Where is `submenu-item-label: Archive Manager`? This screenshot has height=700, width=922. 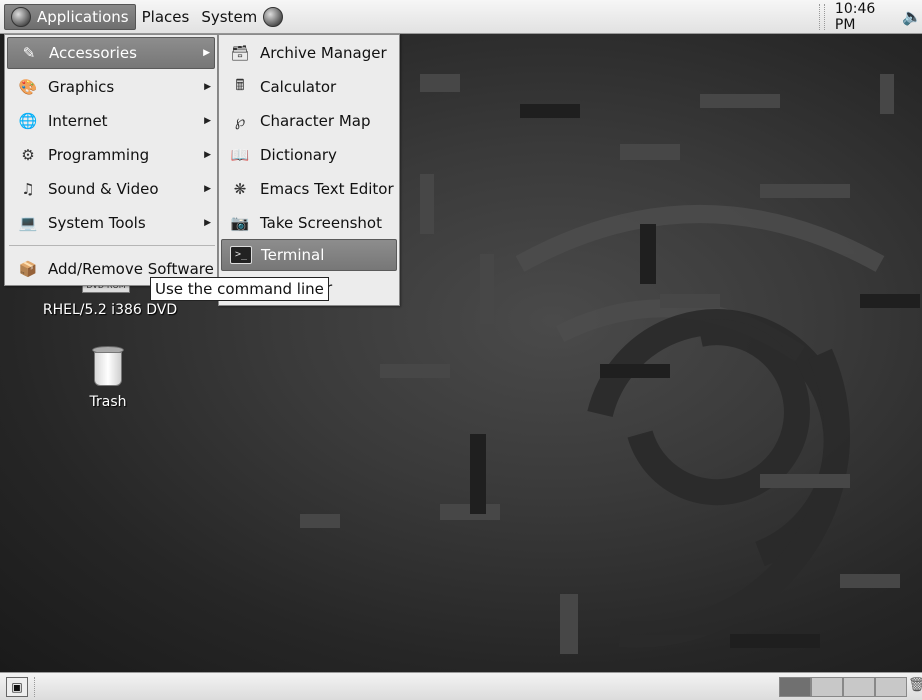
submenu-item-label: Archive Manager is located at coordinates (323, 53).